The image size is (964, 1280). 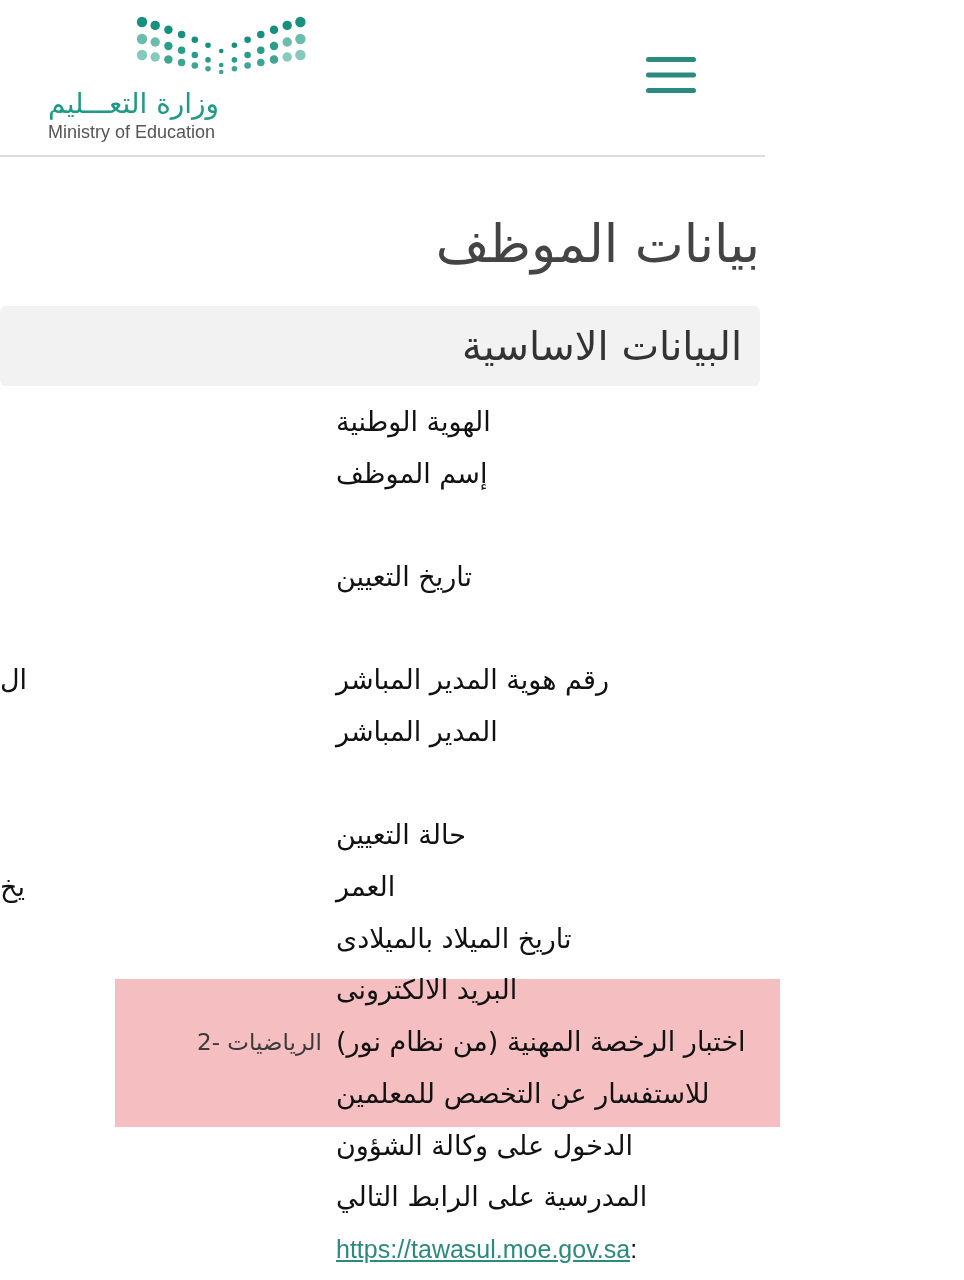 What do you see at coordinates (541, 1042) in the screenshot?
I see `field-label: اختبار الرخصة المهنية (من نظام نور)` at bounding box center [541, 1042].